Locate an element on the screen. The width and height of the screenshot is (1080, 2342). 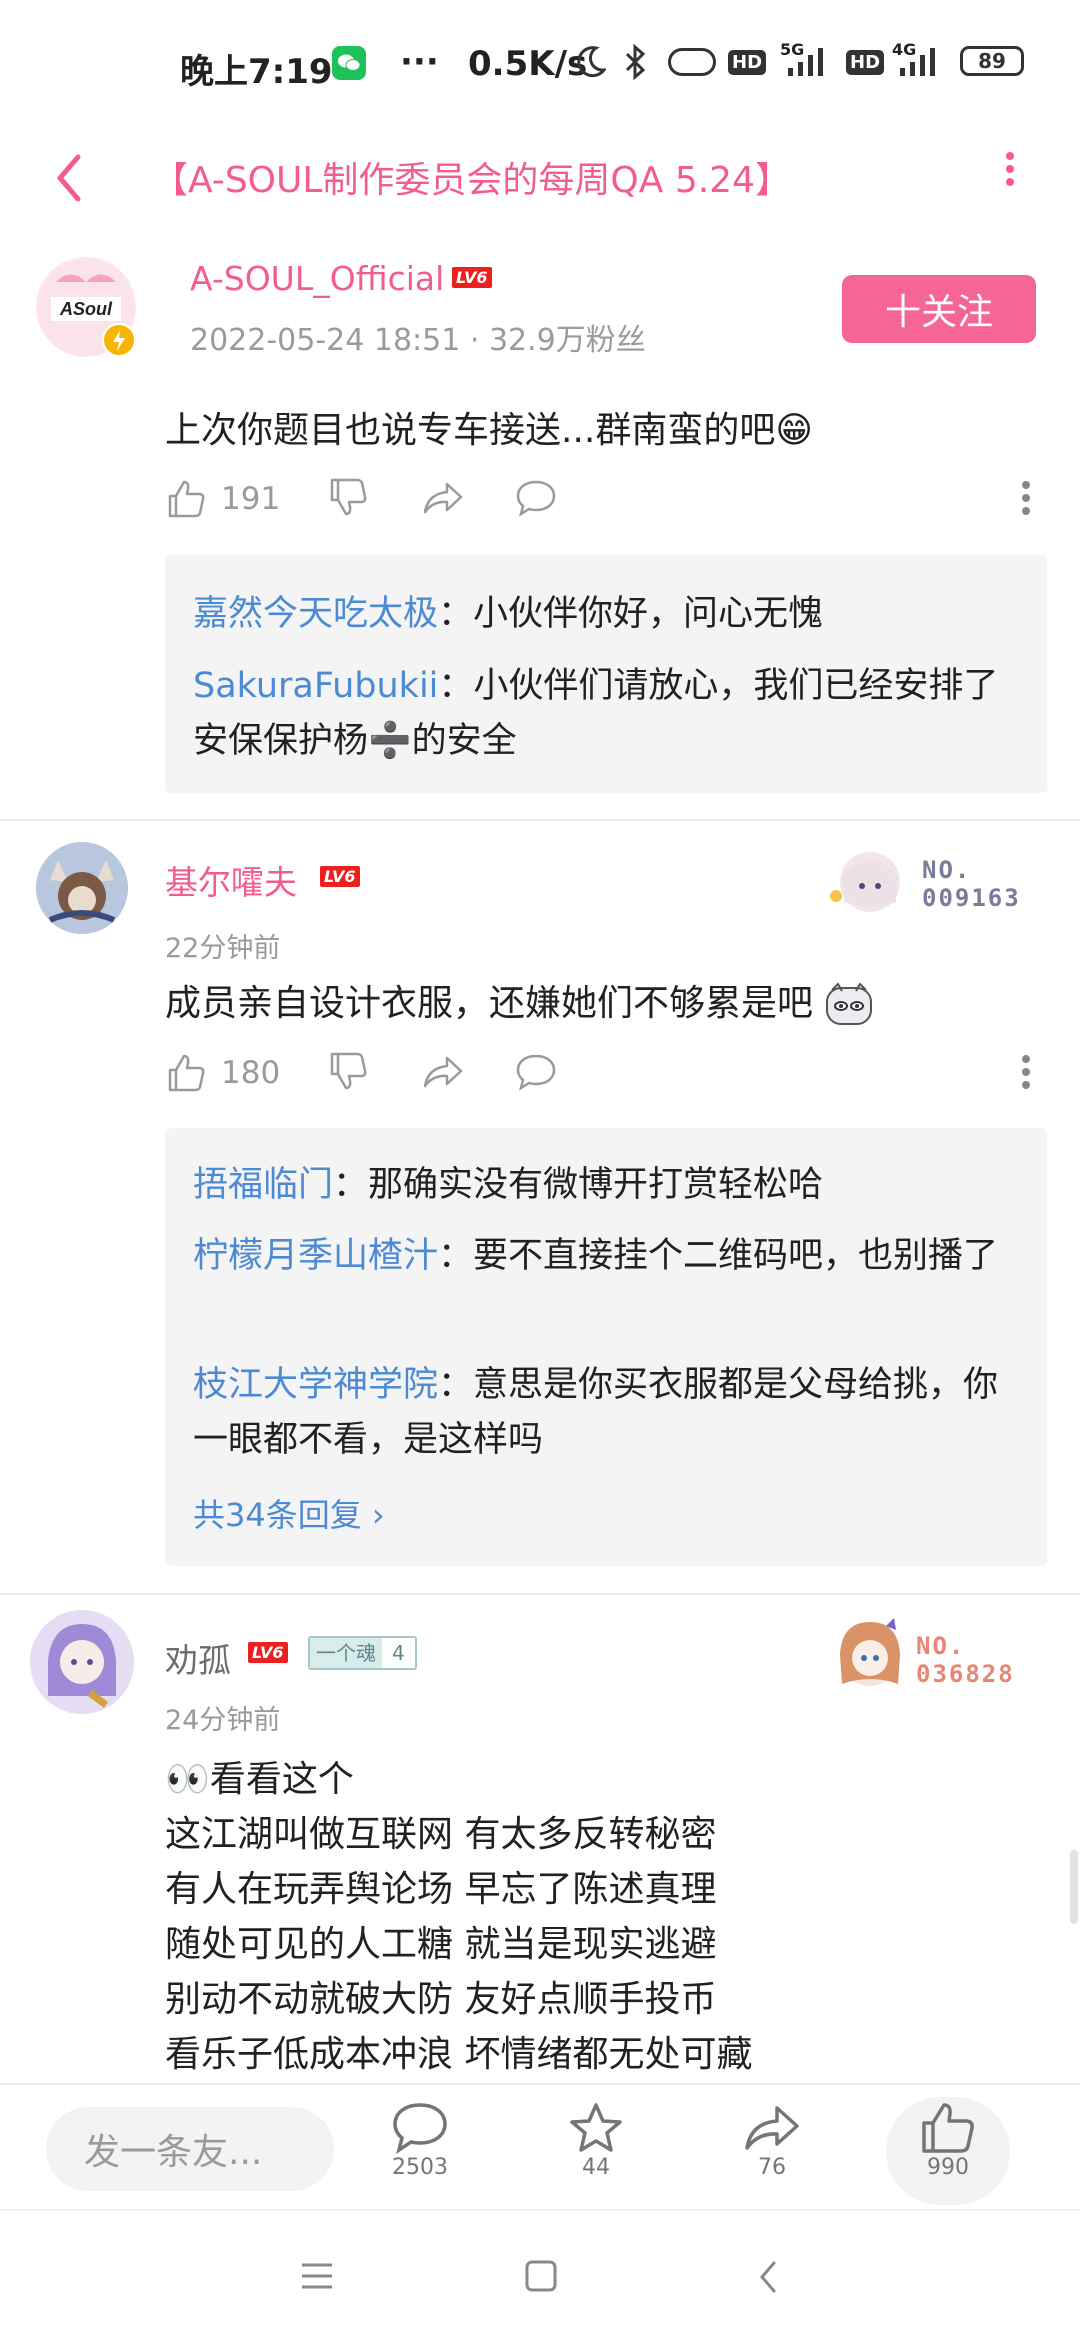
status-bar: 晚上7:19 ··· 0.5K/s HD 5G HD 4G 89 is located at coordinates (540, 62).